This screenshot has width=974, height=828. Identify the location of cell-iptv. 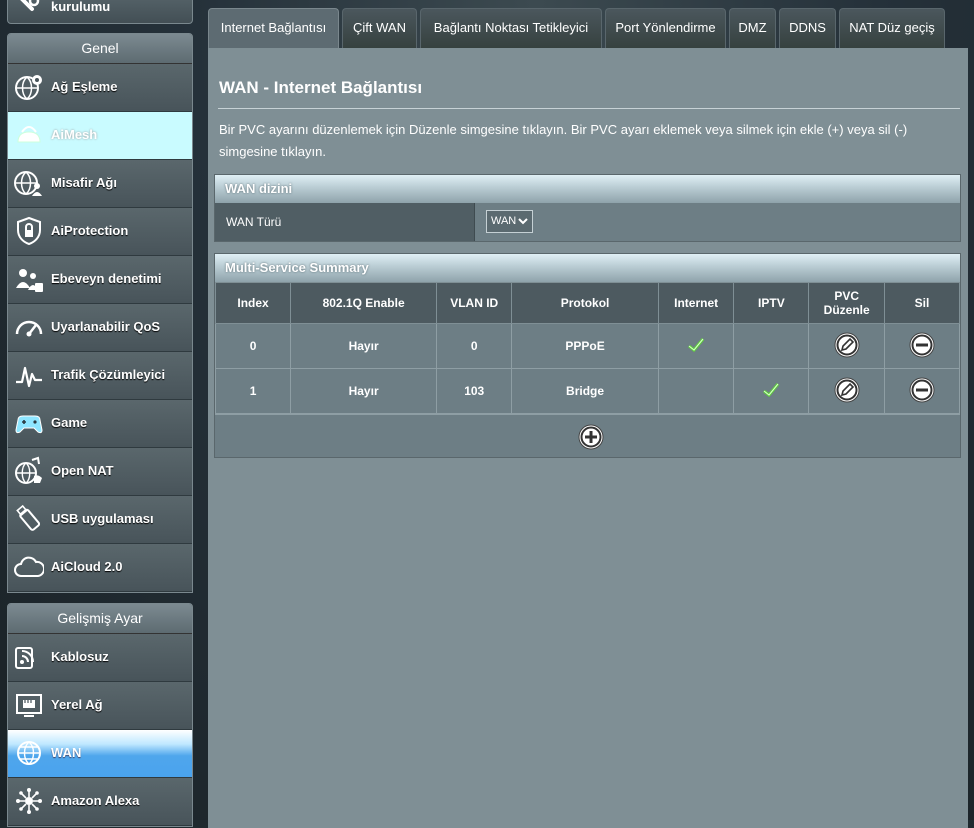
(771, 391).